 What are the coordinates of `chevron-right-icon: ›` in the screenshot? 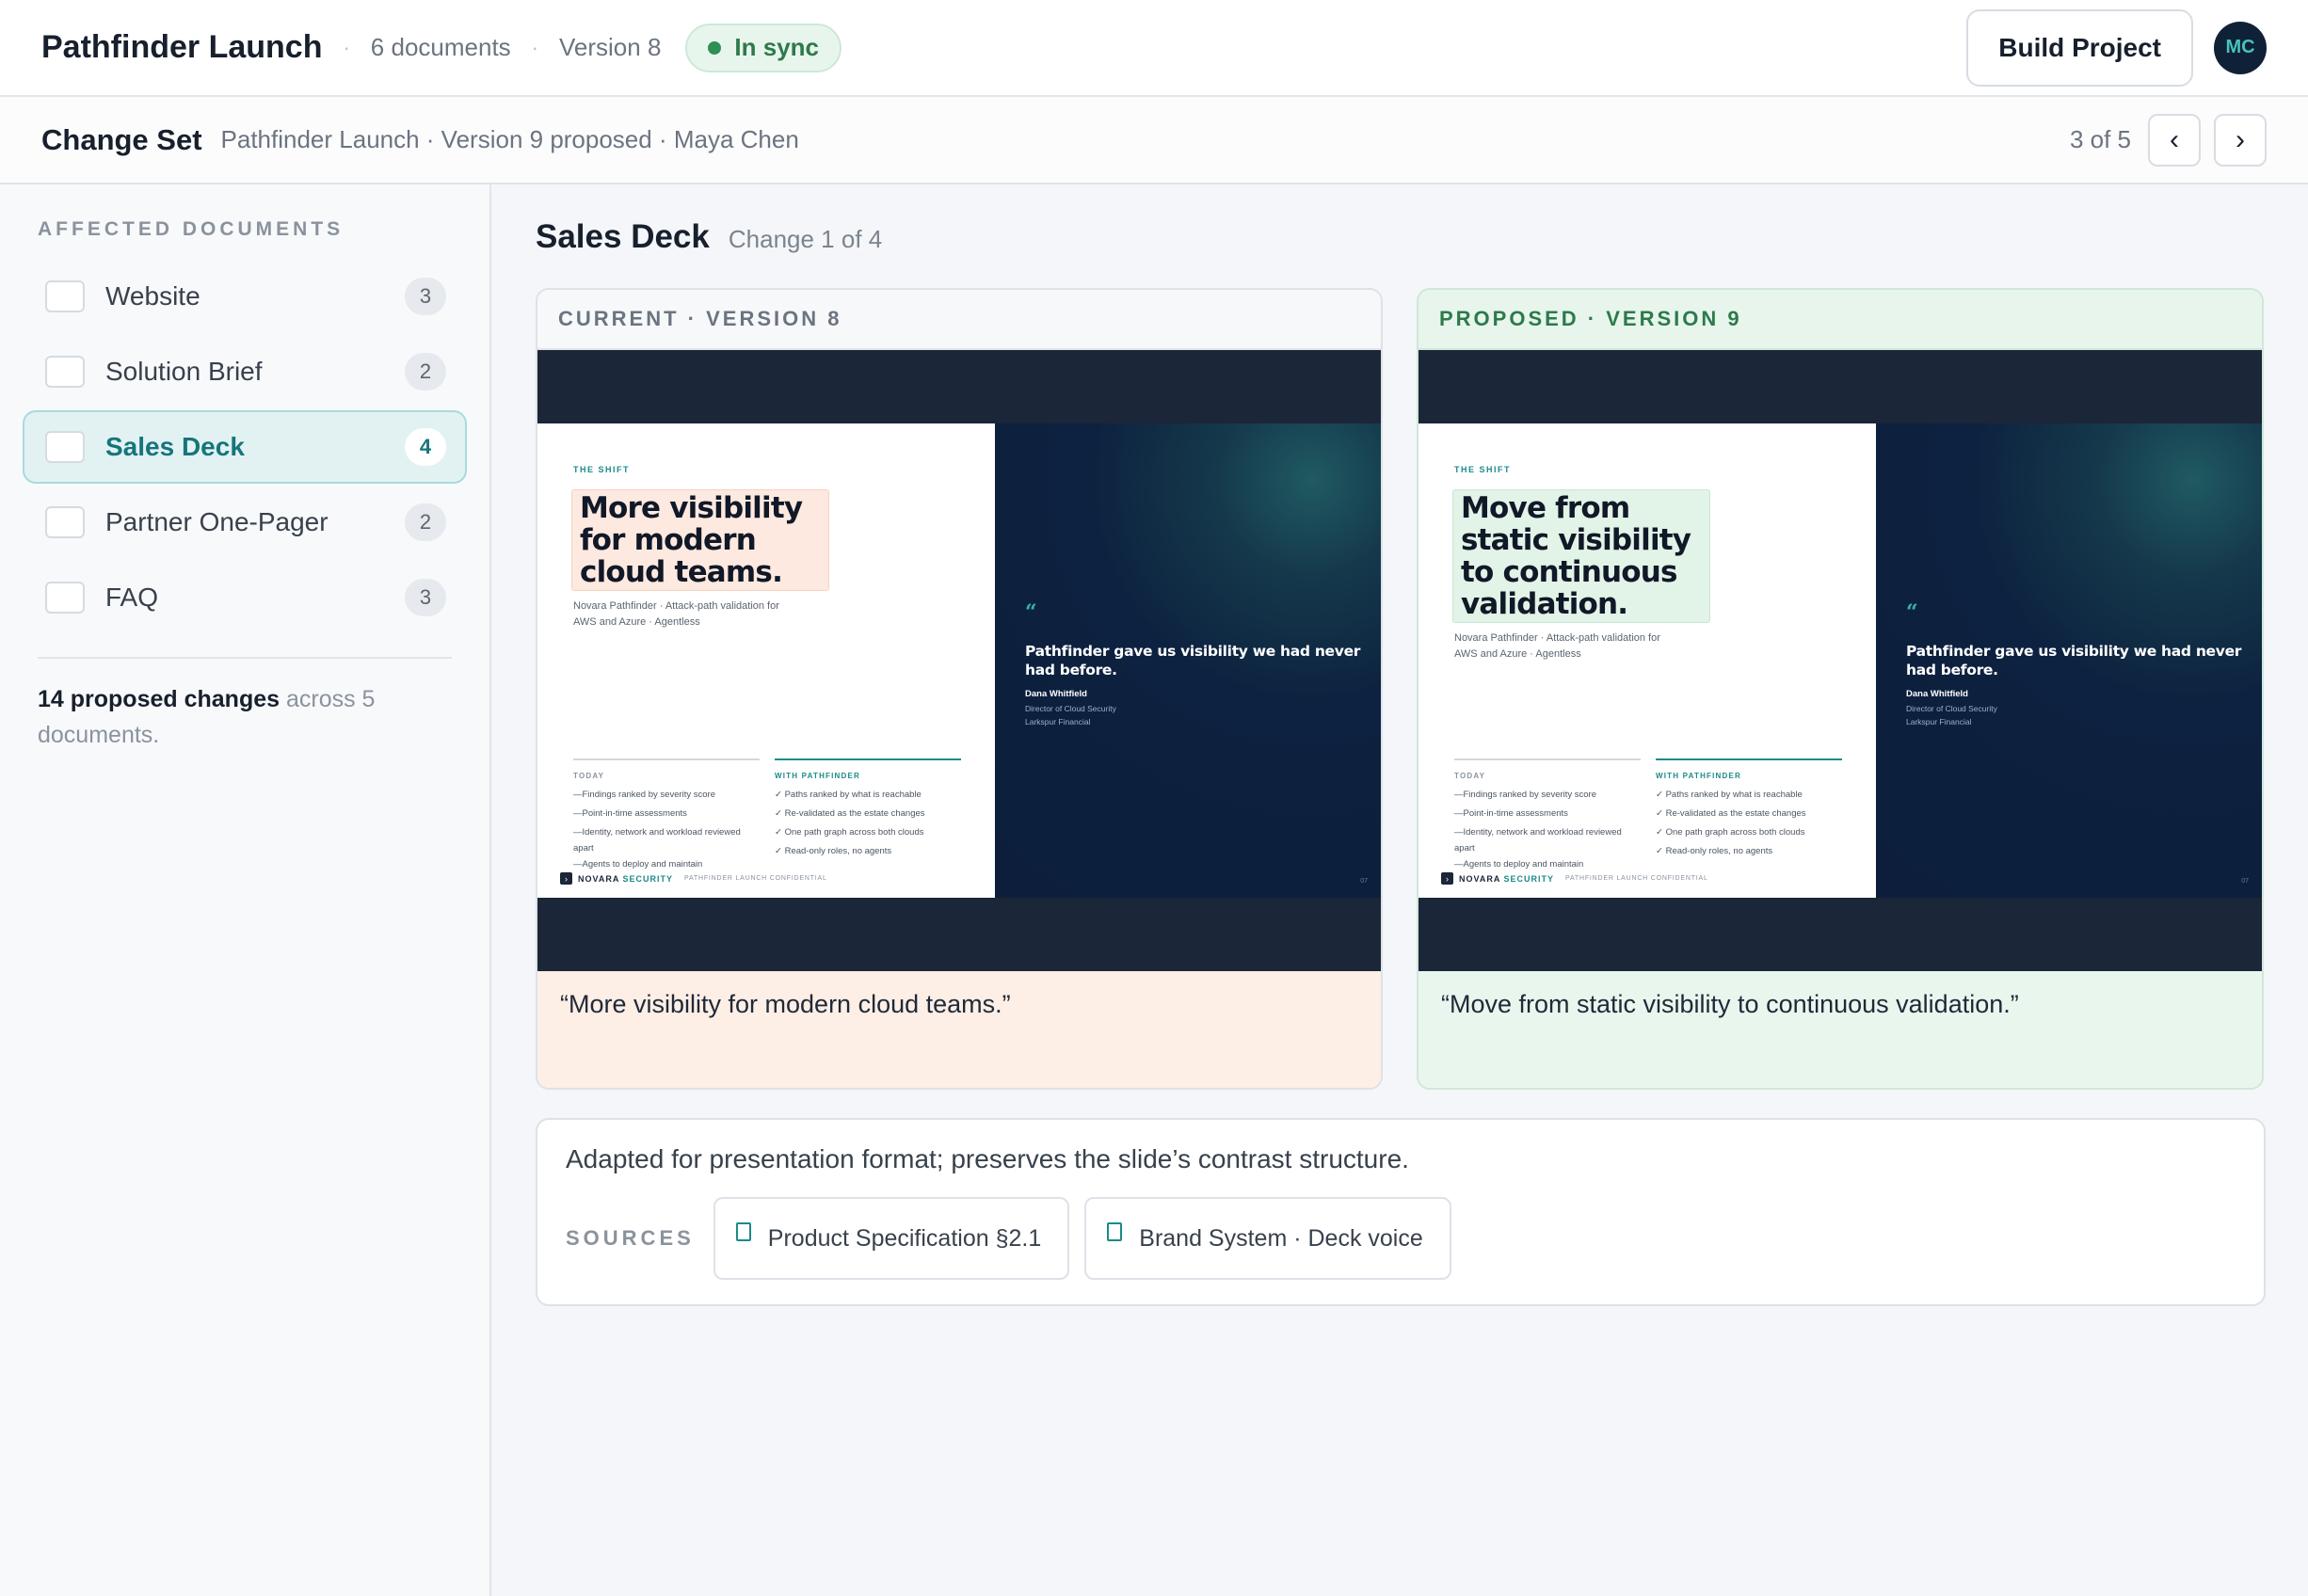 It's located at (2240, 139).